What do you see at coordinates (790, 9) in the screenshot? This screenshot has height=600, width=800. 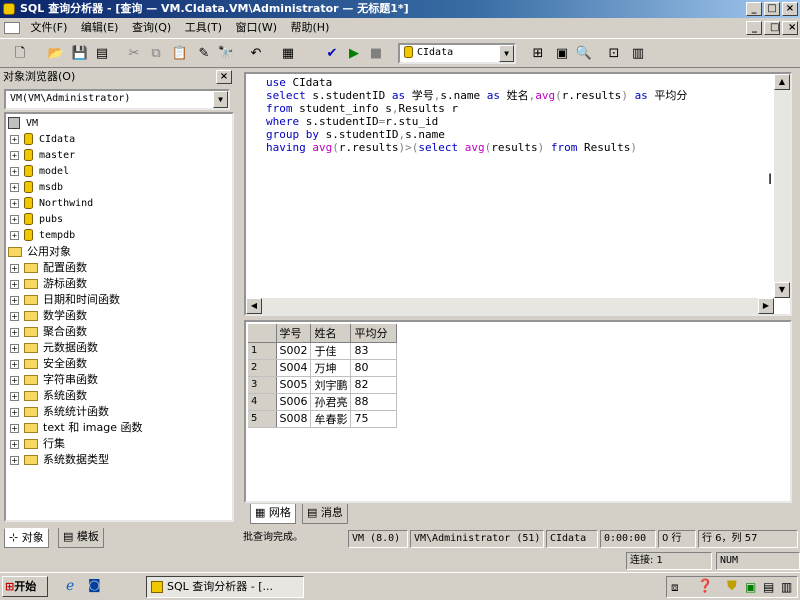 I see `close-button: ×` at bounding box center [790, 9].